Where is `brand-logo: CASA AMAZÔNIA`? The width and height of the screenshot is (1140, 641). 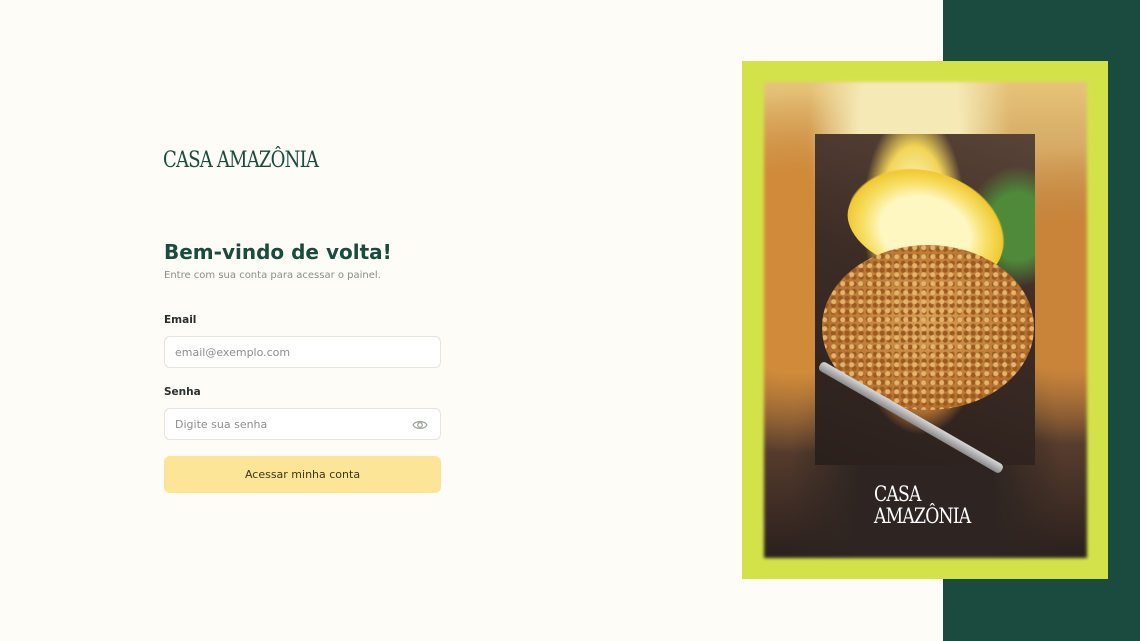
brand-logo: CASA AMAZÔNIA is located at coordinates (241, 160).